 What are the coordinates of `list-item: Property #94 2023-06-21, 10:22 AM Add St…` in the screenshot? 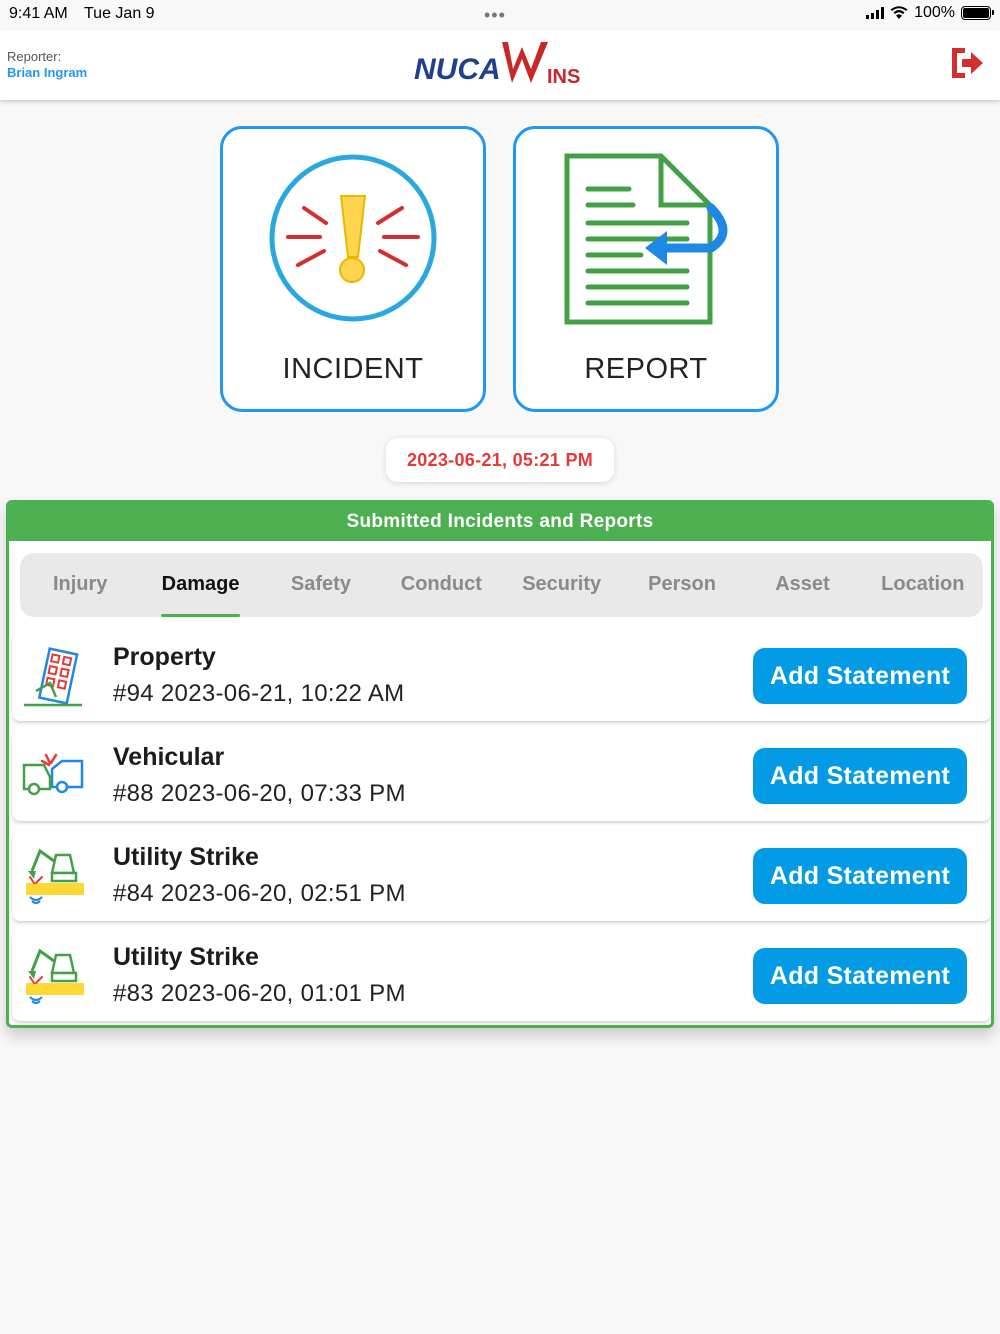 It's located at (501, 676).